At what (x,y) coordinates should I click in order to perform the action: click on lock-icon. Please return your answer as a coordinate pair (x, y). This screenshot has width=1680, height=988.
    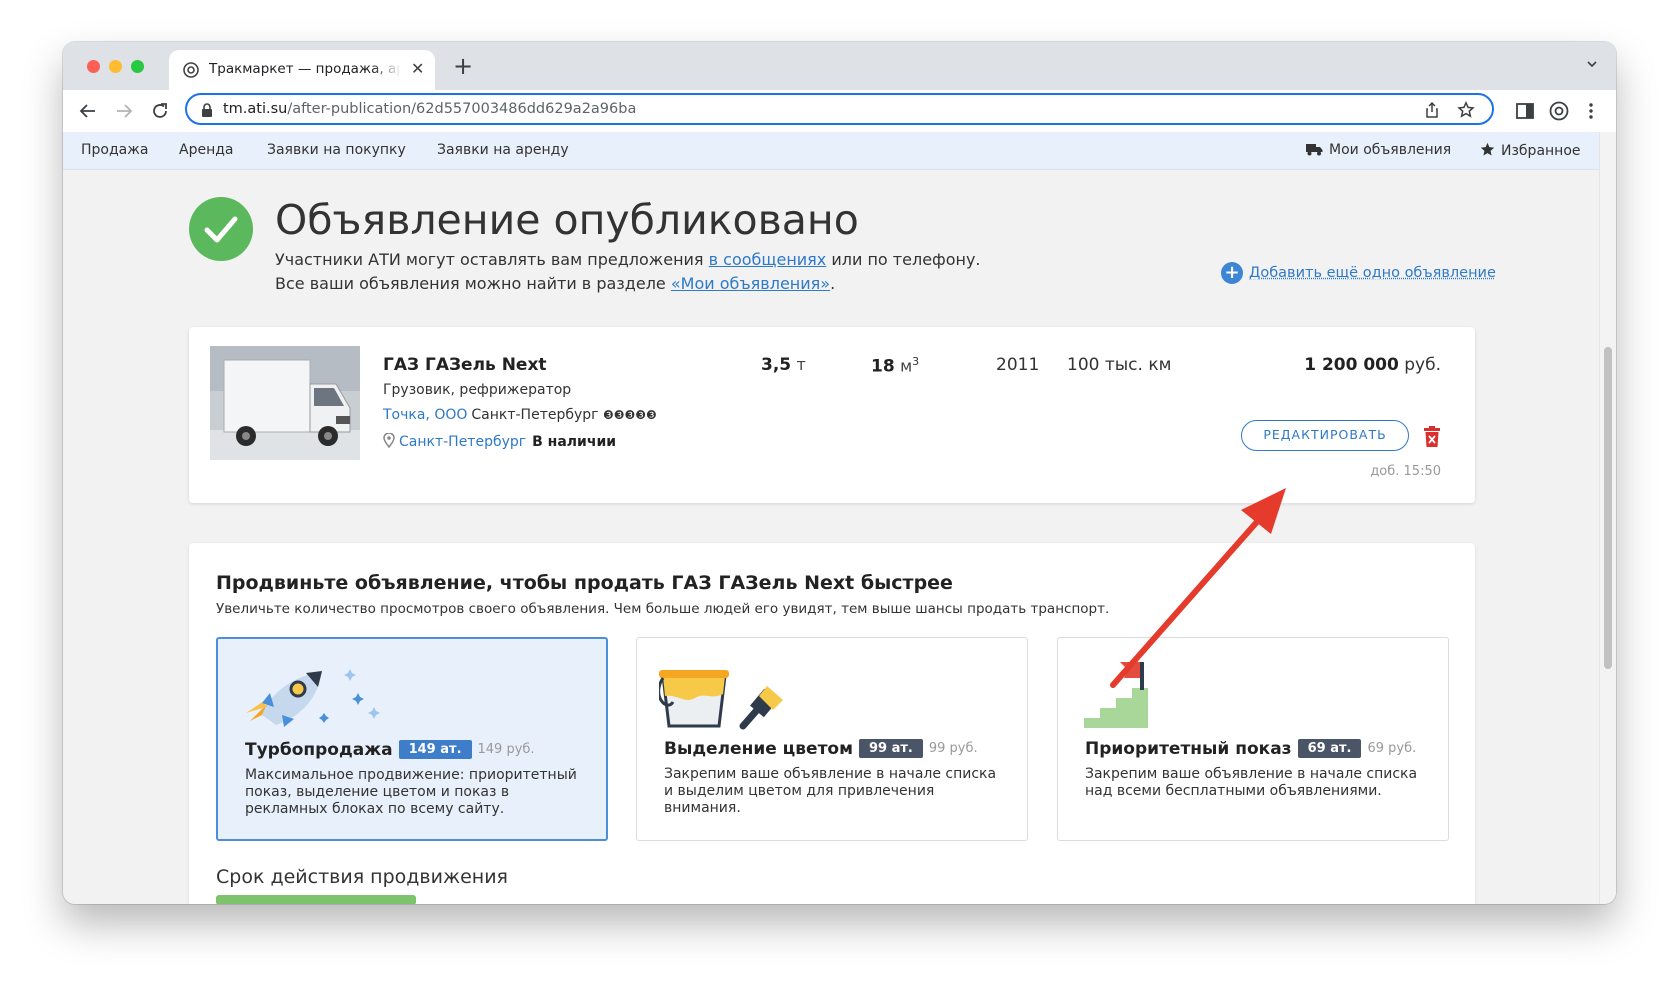
    Looking at the image, I should click on (207, 110).